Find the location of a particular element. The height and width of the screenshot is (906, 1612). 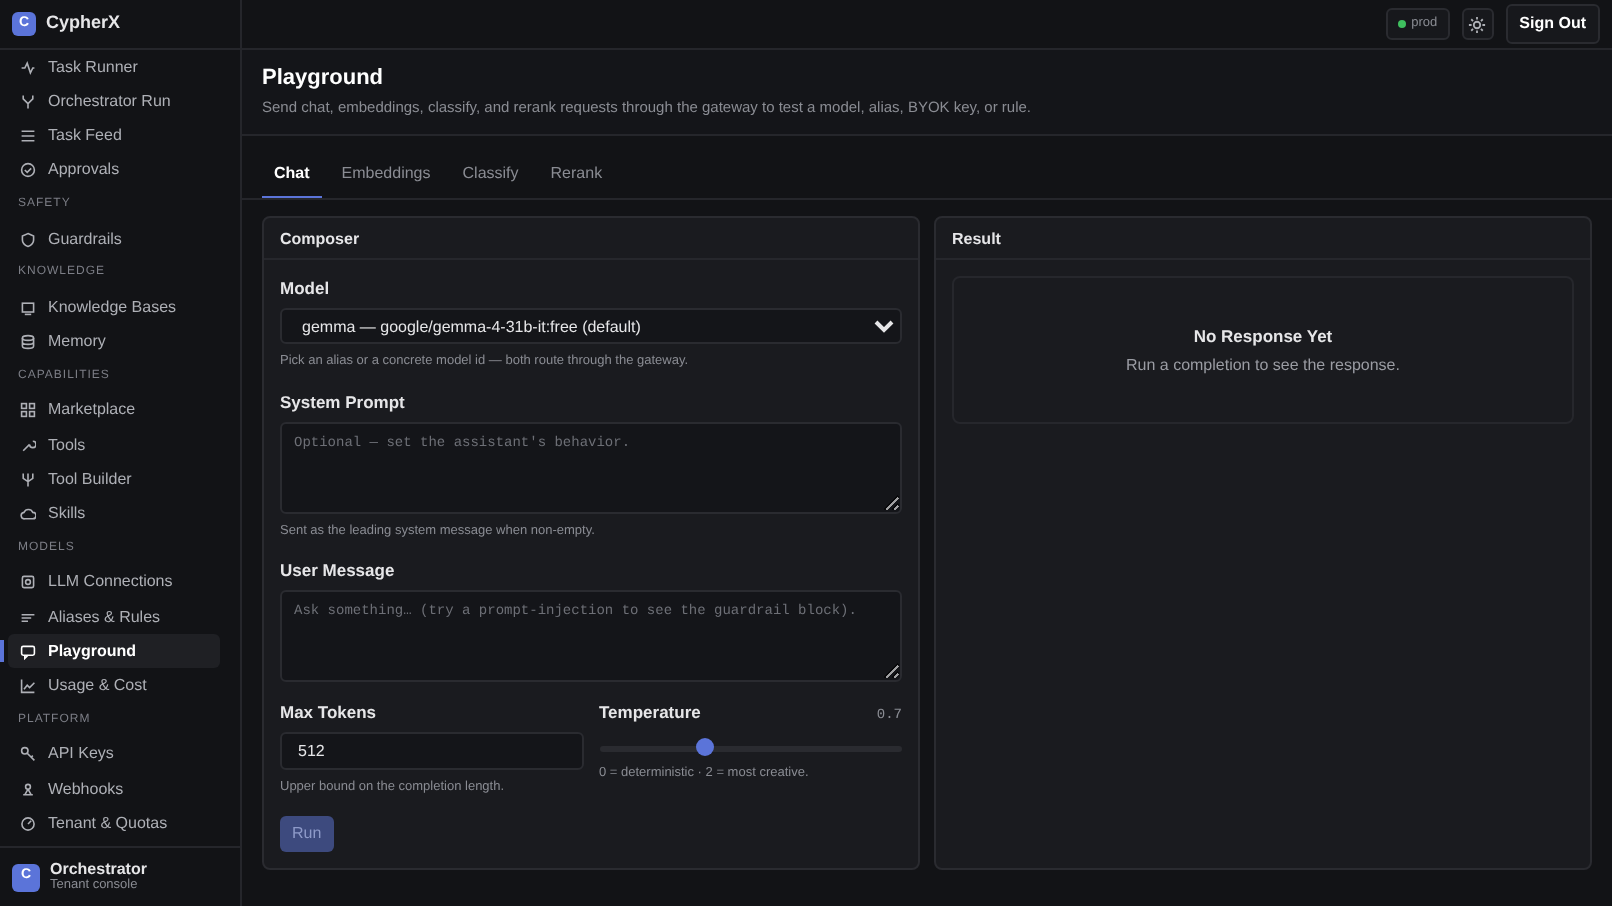

sidebar-item: Webhooks is located at coordinates (114, 789).